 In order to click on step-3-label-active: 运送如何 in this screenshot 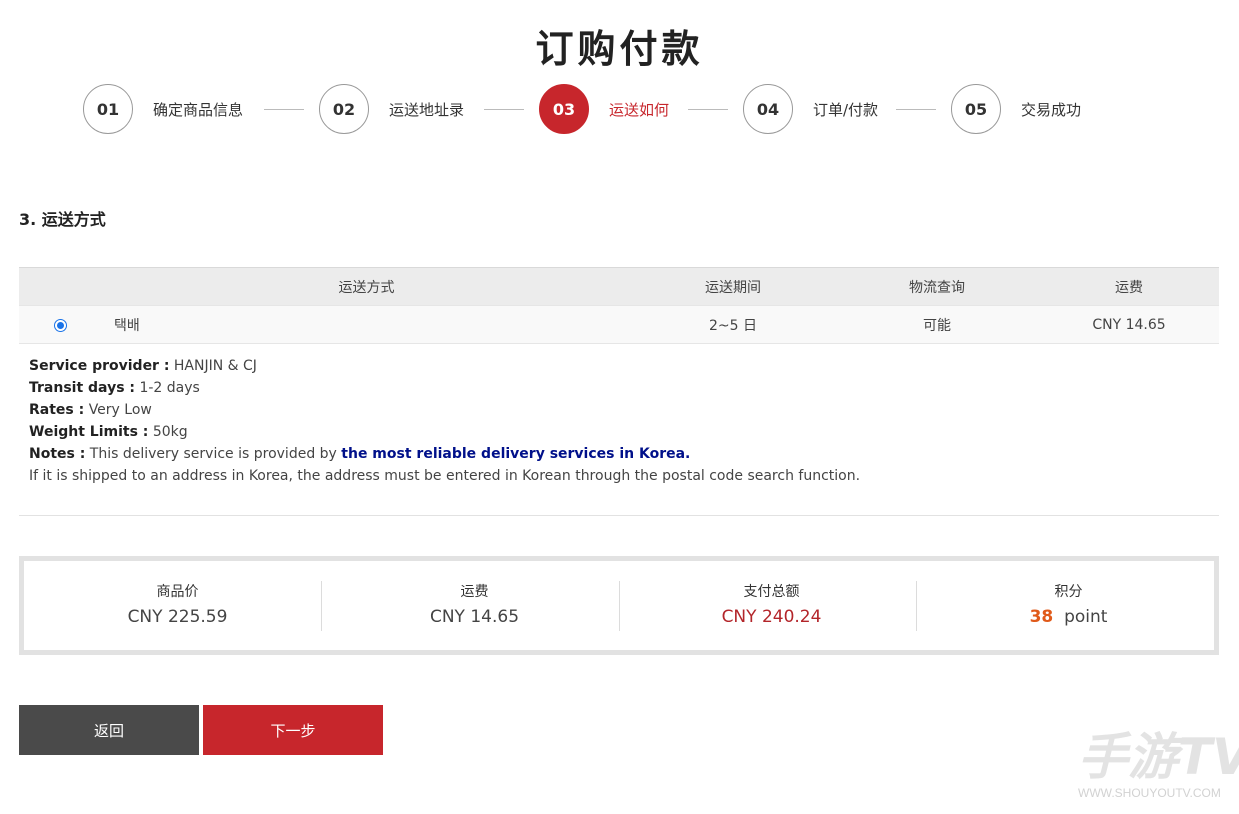, I will do `click(639, 110)`.